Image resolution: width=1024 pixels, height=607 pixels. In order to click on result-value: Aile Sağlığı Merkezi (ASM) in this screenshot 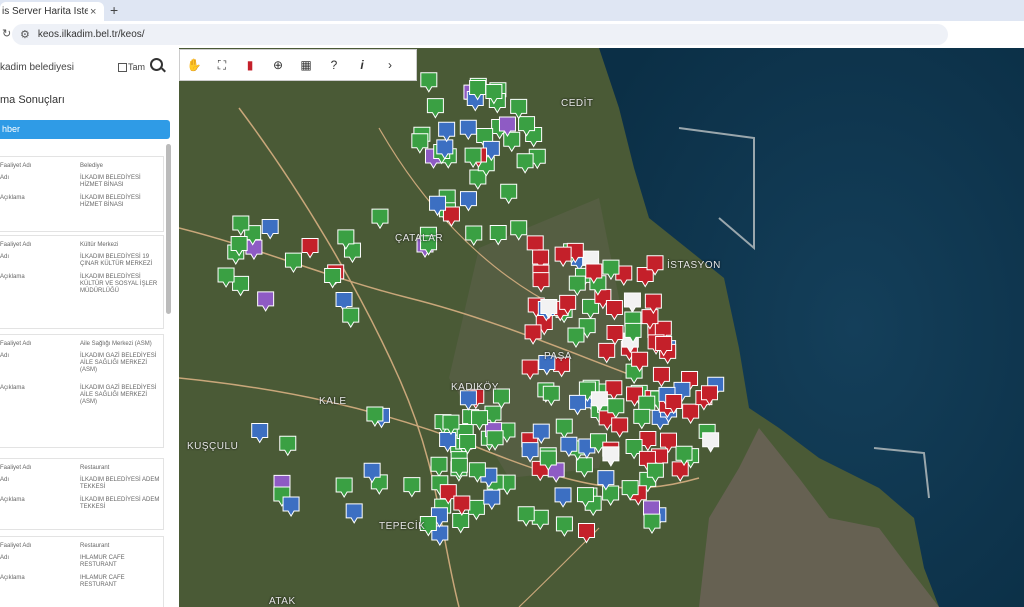, I will do `click(116, 344)`.